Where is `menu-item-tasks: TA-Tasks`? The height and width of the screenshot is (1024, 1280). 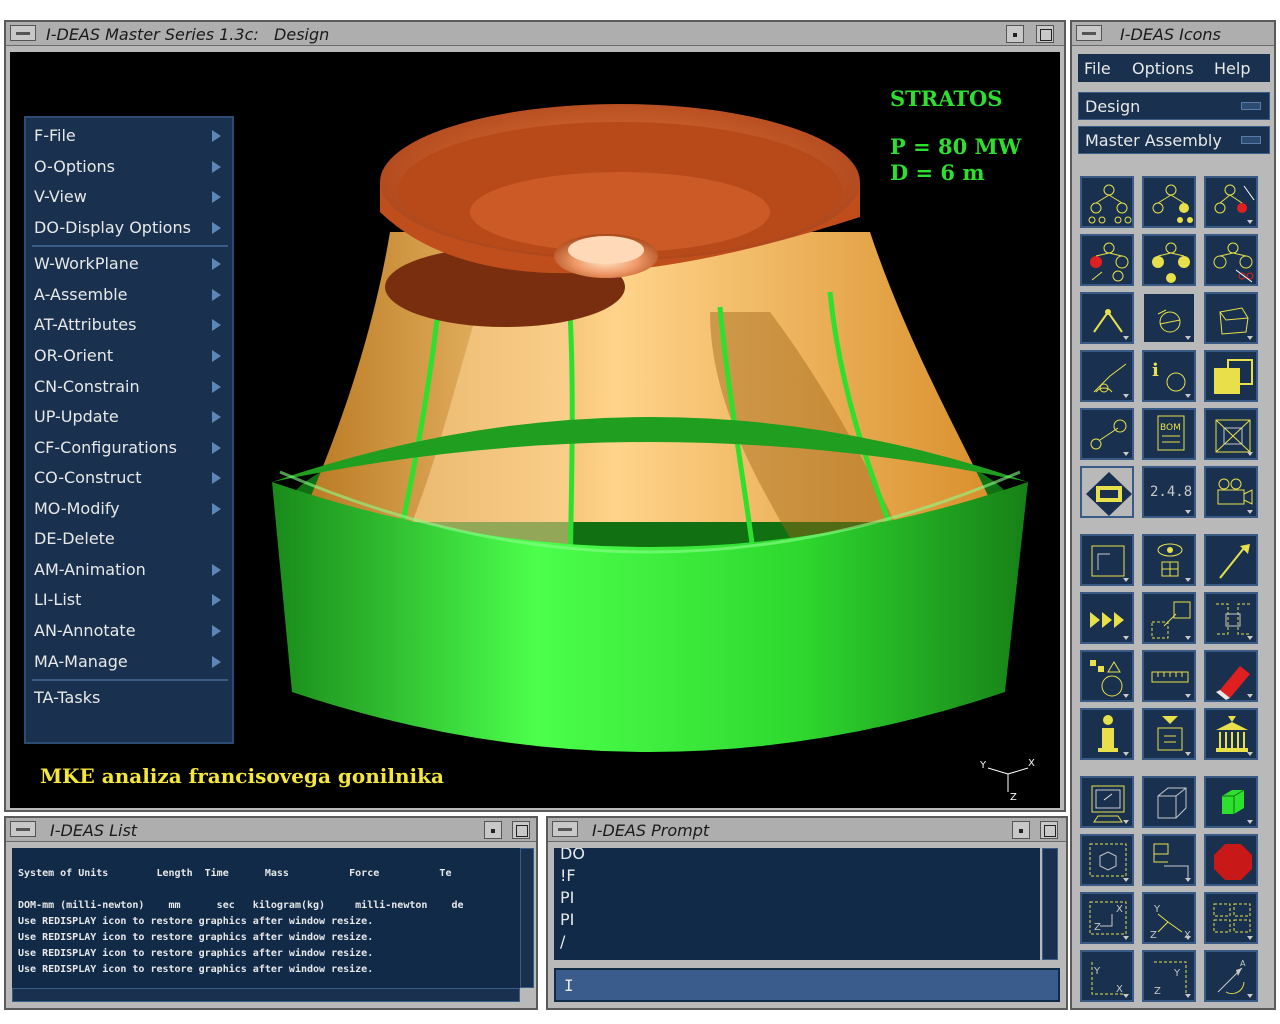
menu-item-tasks: TA-Tasks is located at coordinates (67, 697).